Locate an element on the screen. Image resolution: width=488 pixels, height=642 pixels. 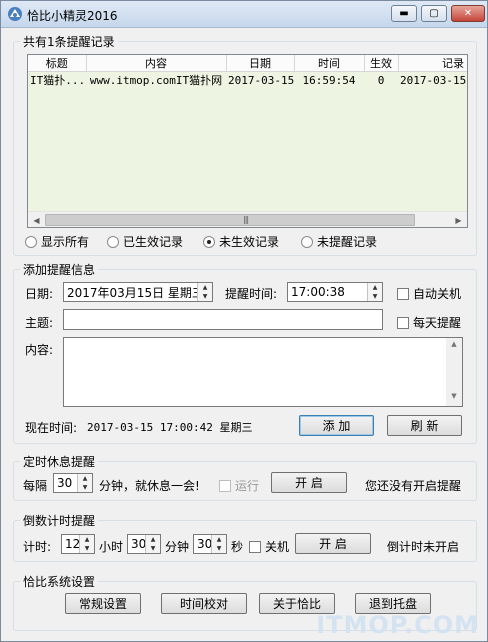
rest-minutes-spinner: 30 ▲ ▼ is located at coordinates (73, 483).